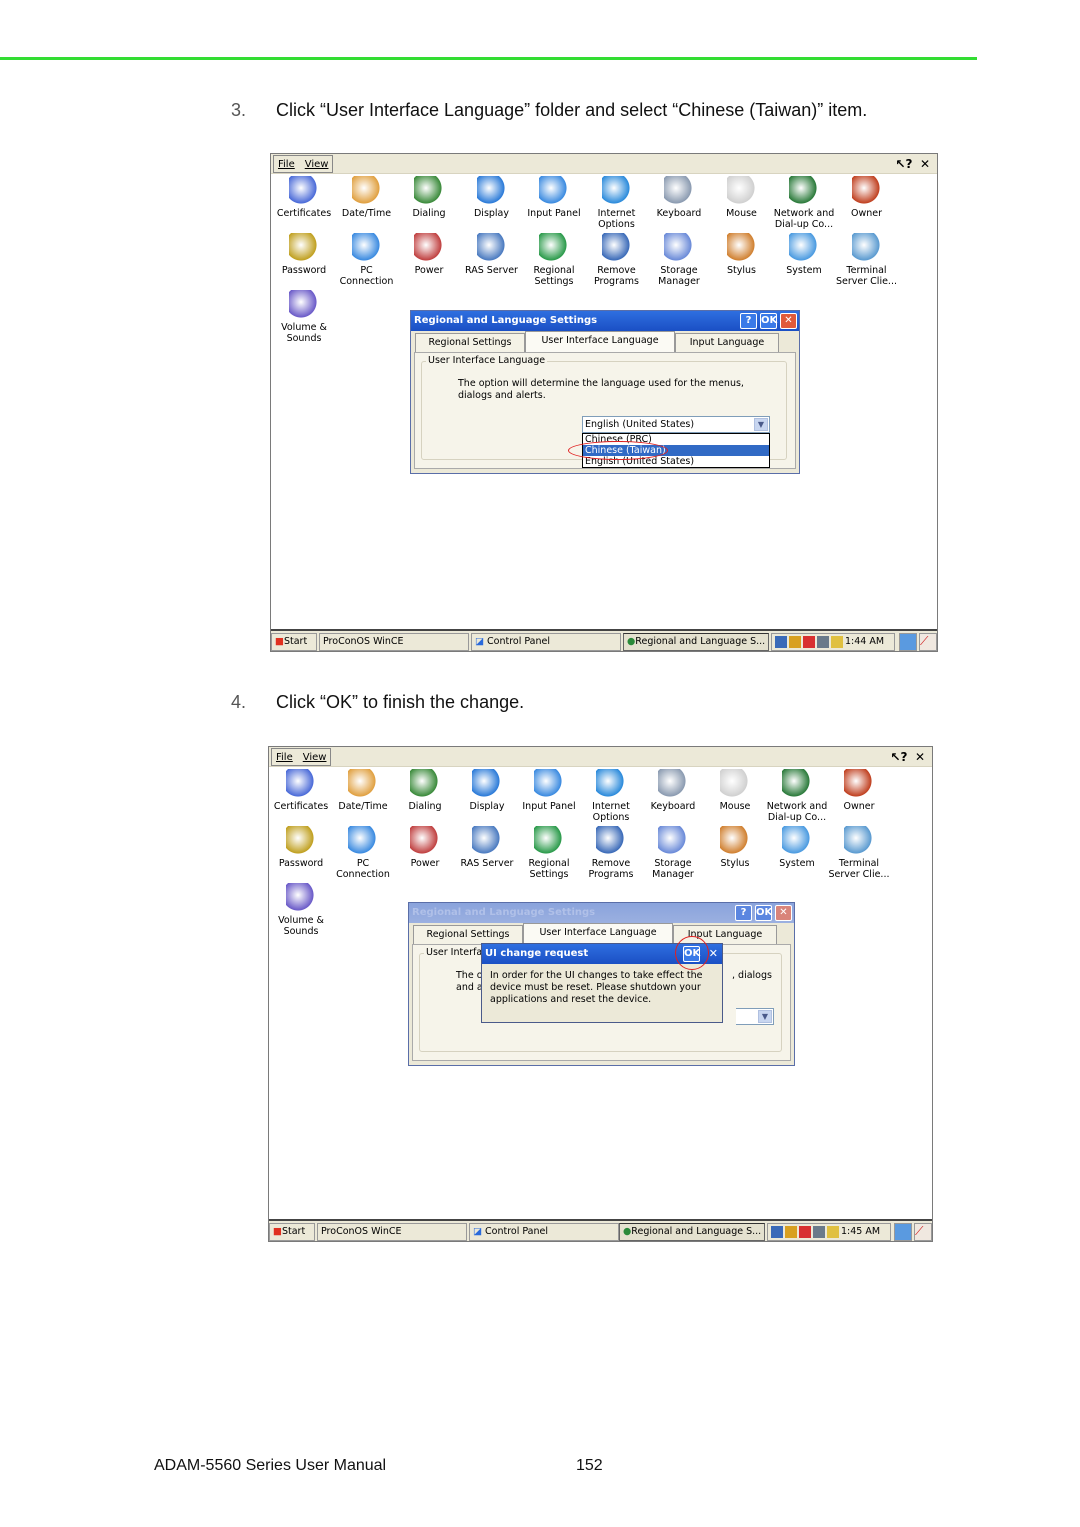 This screenshot has height=1527, width=1080. Describe the element at coordinates (755, 1016) in the screenshot. I see `language-combo: ▼` at that location.